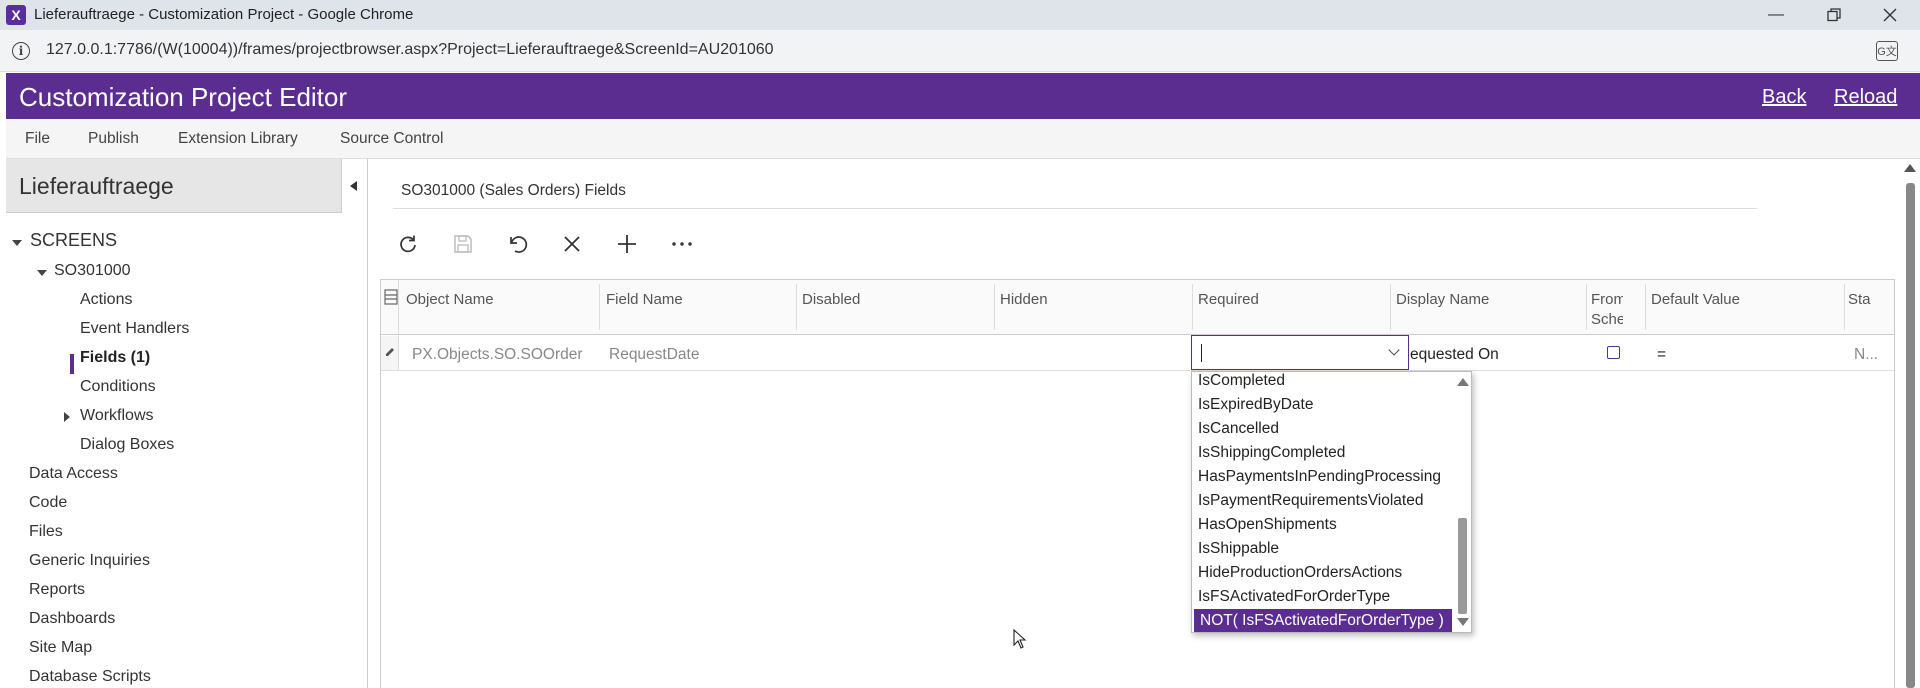  Describe the element at coordinates (463, 244) in the screenshot. I see `save-icon` at that location.